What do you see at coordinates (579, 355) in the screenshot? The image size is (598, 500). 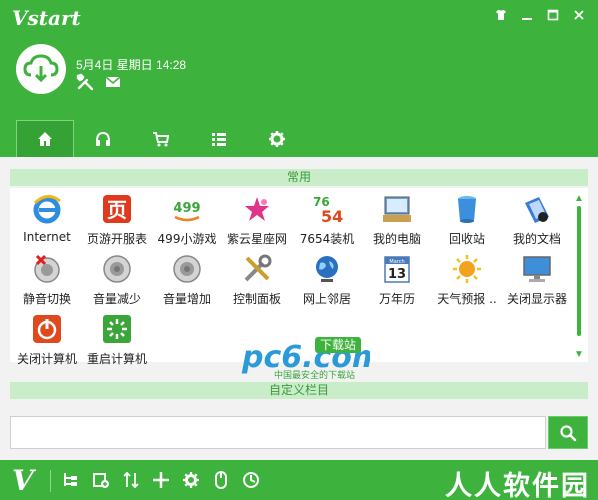 I see `scroll-down-icon: ▼` at bounding box center [579, 355].